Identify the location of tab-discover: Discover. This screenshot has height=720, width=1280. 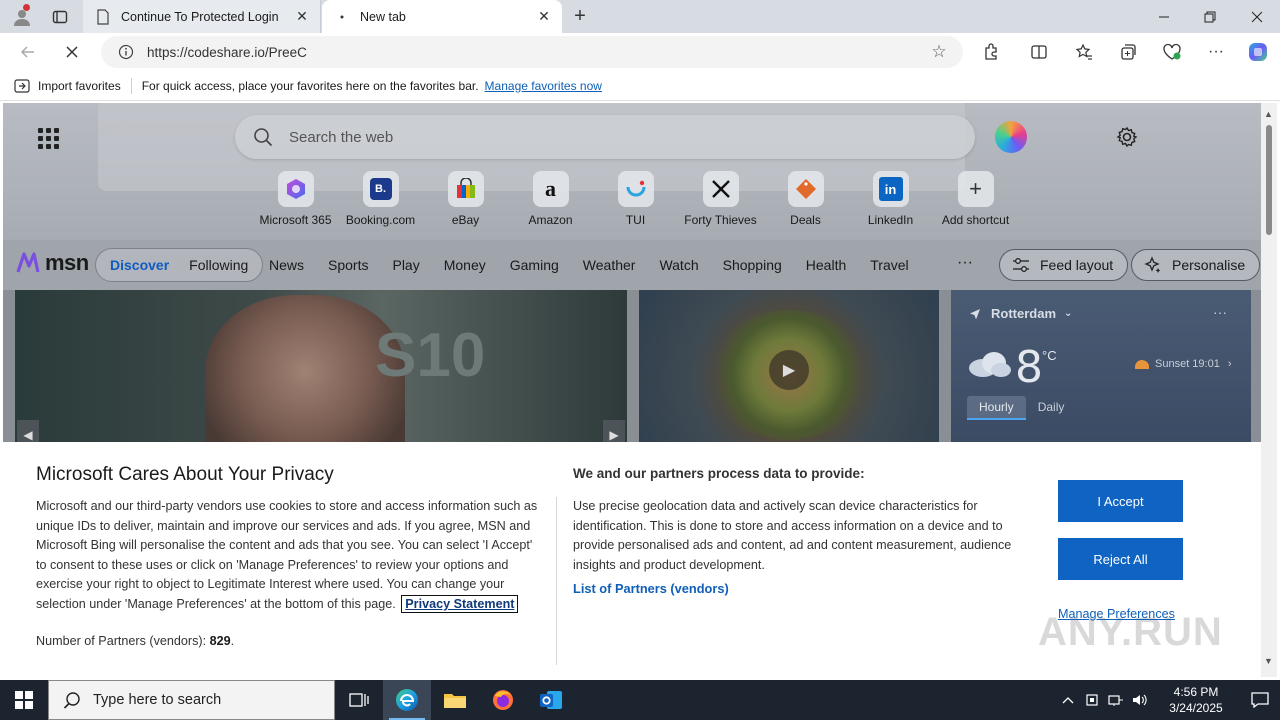
(139, 265).